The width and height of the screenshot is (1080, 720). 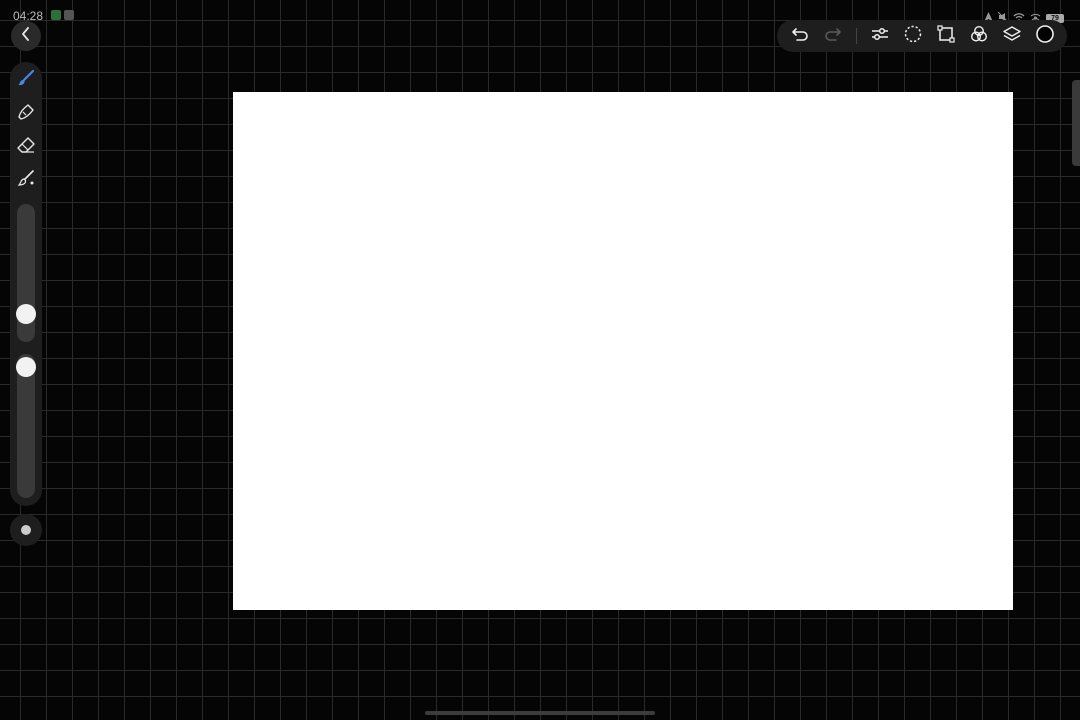 I want to click on layers-button, so click(x=1012, y=36).